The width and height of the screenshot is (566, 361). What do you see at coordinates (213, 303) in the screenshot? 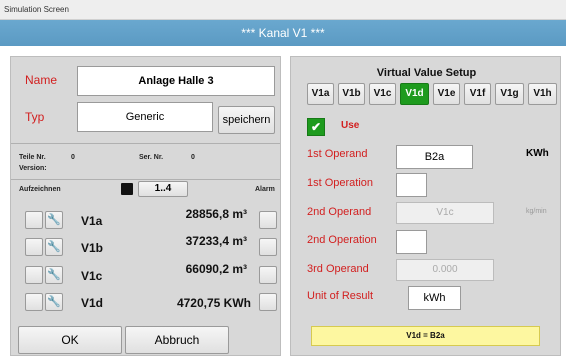
I see `row-value-v1d: 4720,75 KWh` at bounding box center [213, 303].